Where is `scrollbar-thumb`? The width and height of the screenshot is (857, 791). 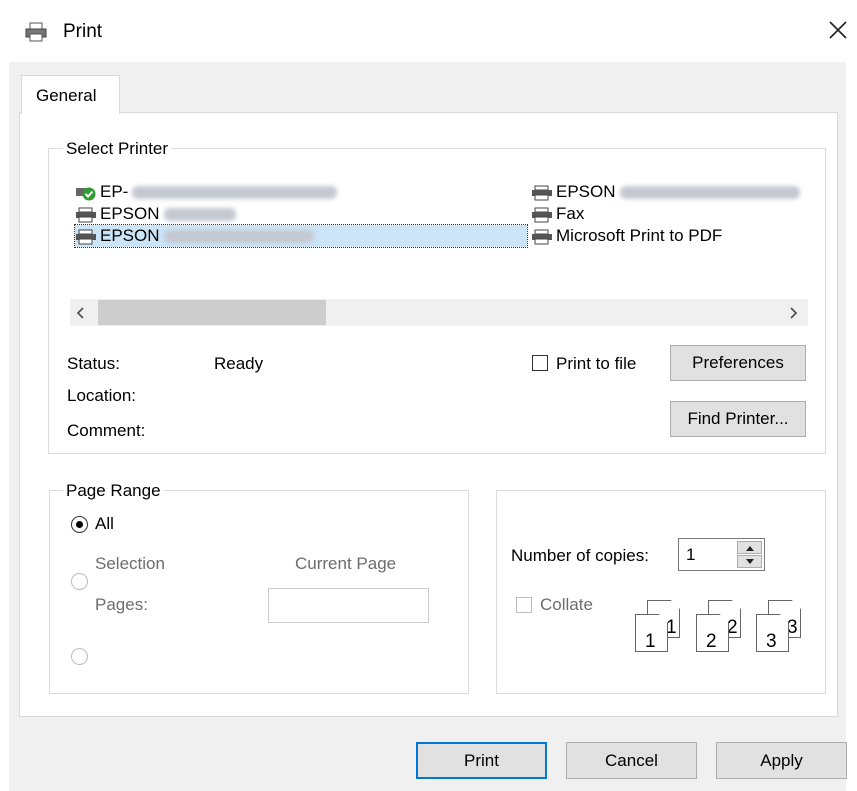 scrollbar-thumb is located at coordinates (212, 312).